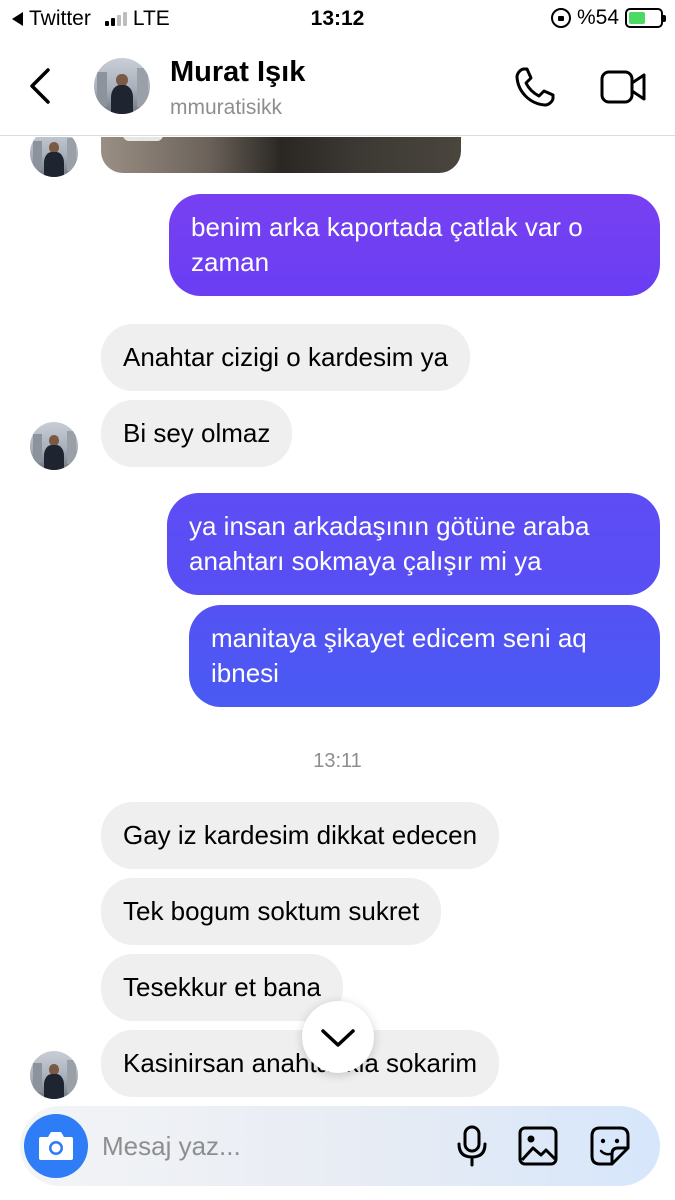 The height and width of the screenshot is (1200, 675). I want to click on gallery-button, so click(538, 1146).